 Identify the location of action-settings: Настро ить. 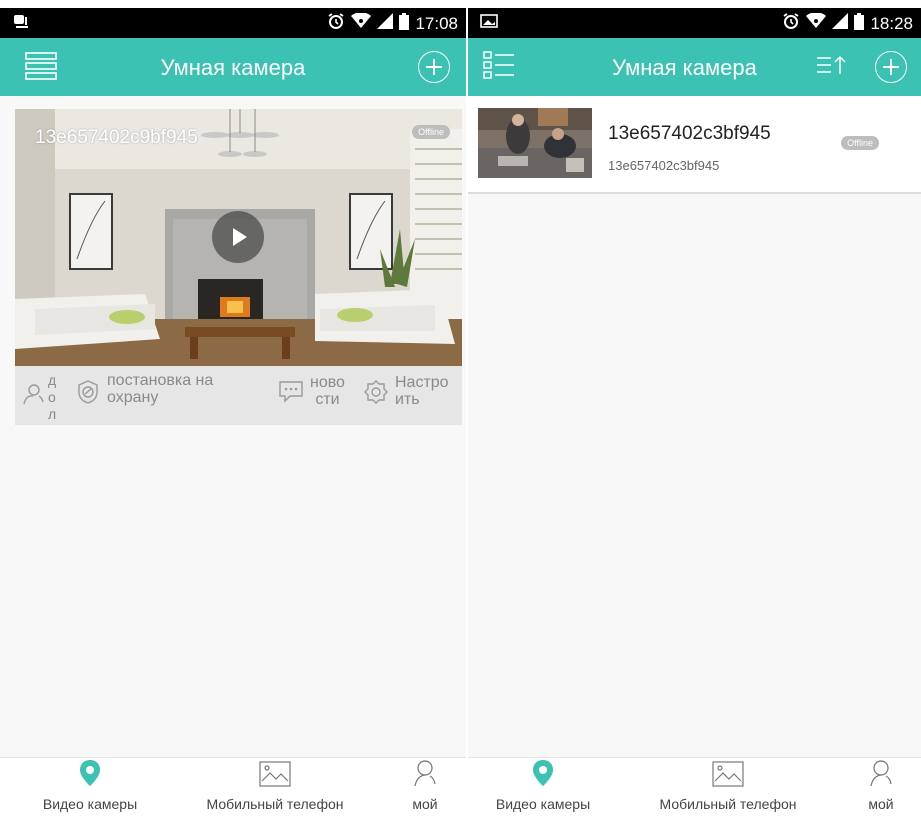
(406, 392).